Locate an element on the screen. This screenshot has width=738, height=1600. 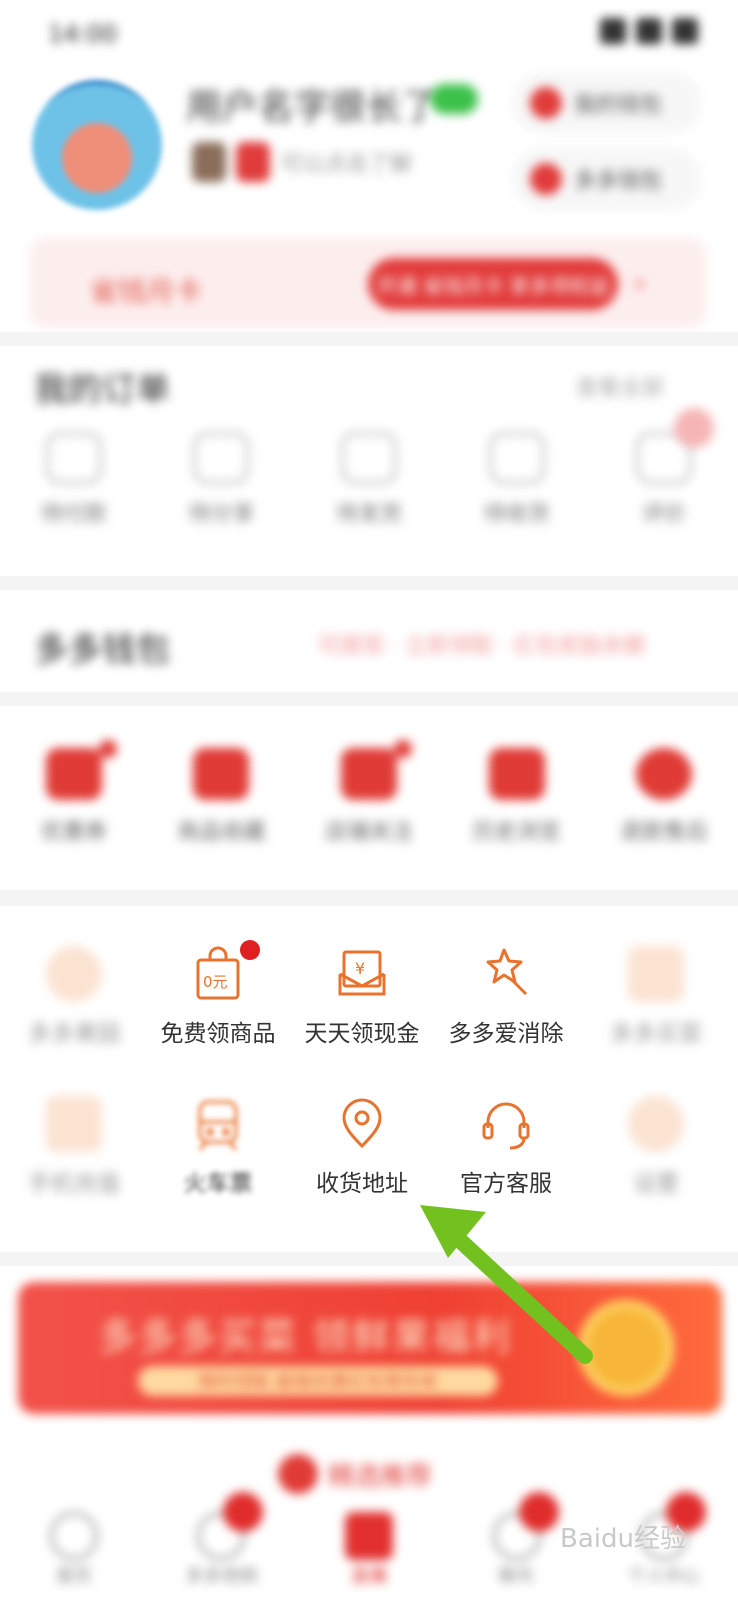
status-bar: 14:00 is located at coordinates (369, 34).